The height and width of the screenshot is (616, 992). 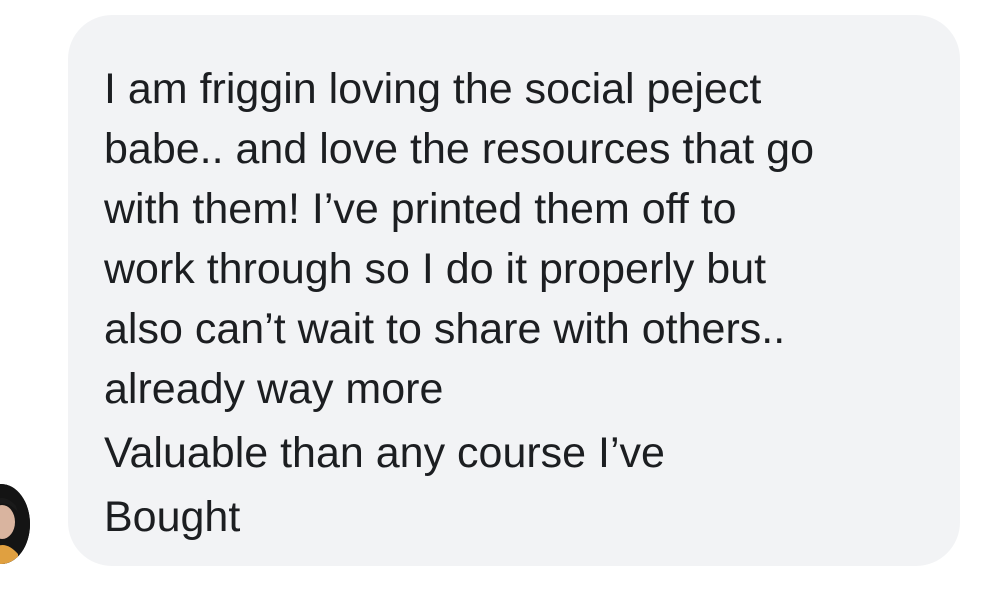 I want to click on sender-avatar, so click(x=15, y=524).